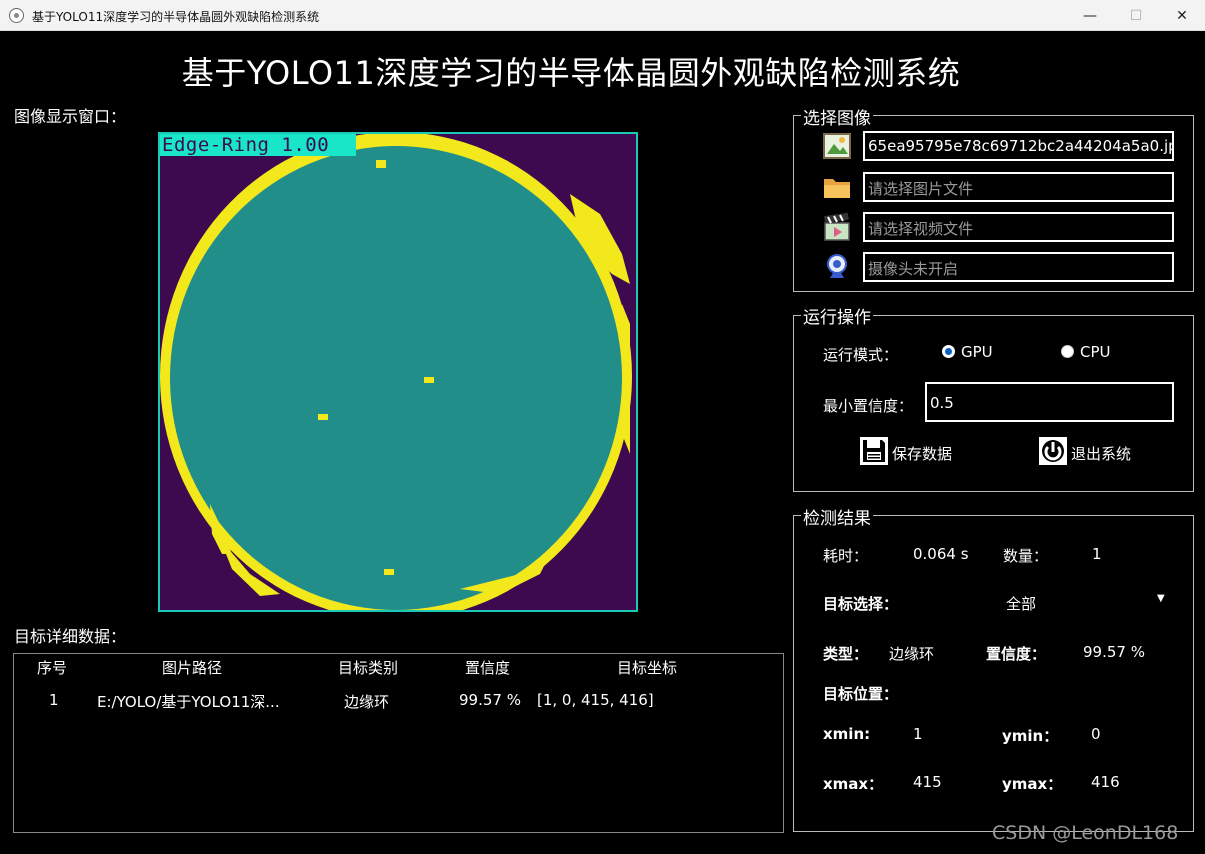 Image resolution: width=1205 pixels, height=854 pixels. What do you see at coordinates (1114, 652) in the screenshot?
I see `confidence-value: 99.57 %` at bounding box center [1114, 652].